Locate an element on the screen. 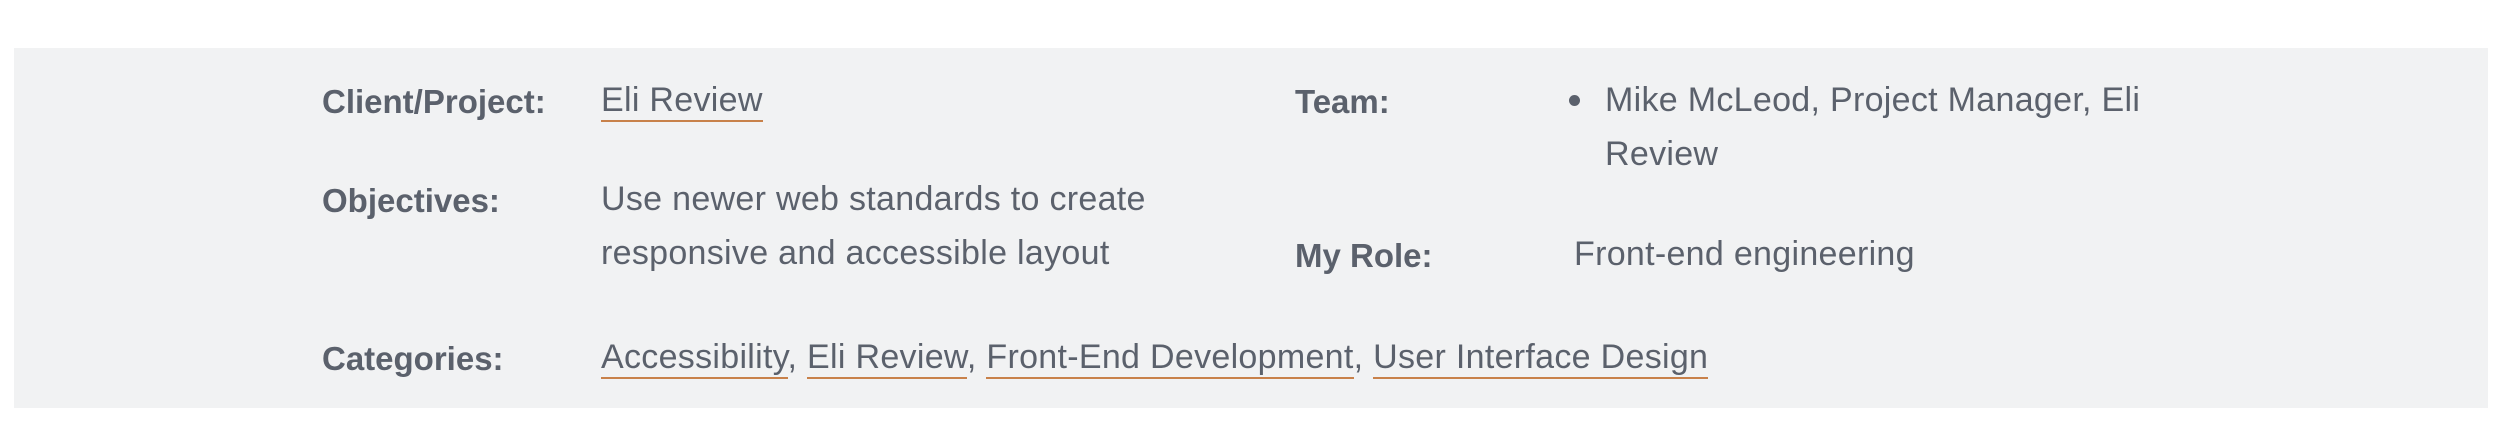  category-link-accessibility: Accessibility is located at coordinates (694, 358).